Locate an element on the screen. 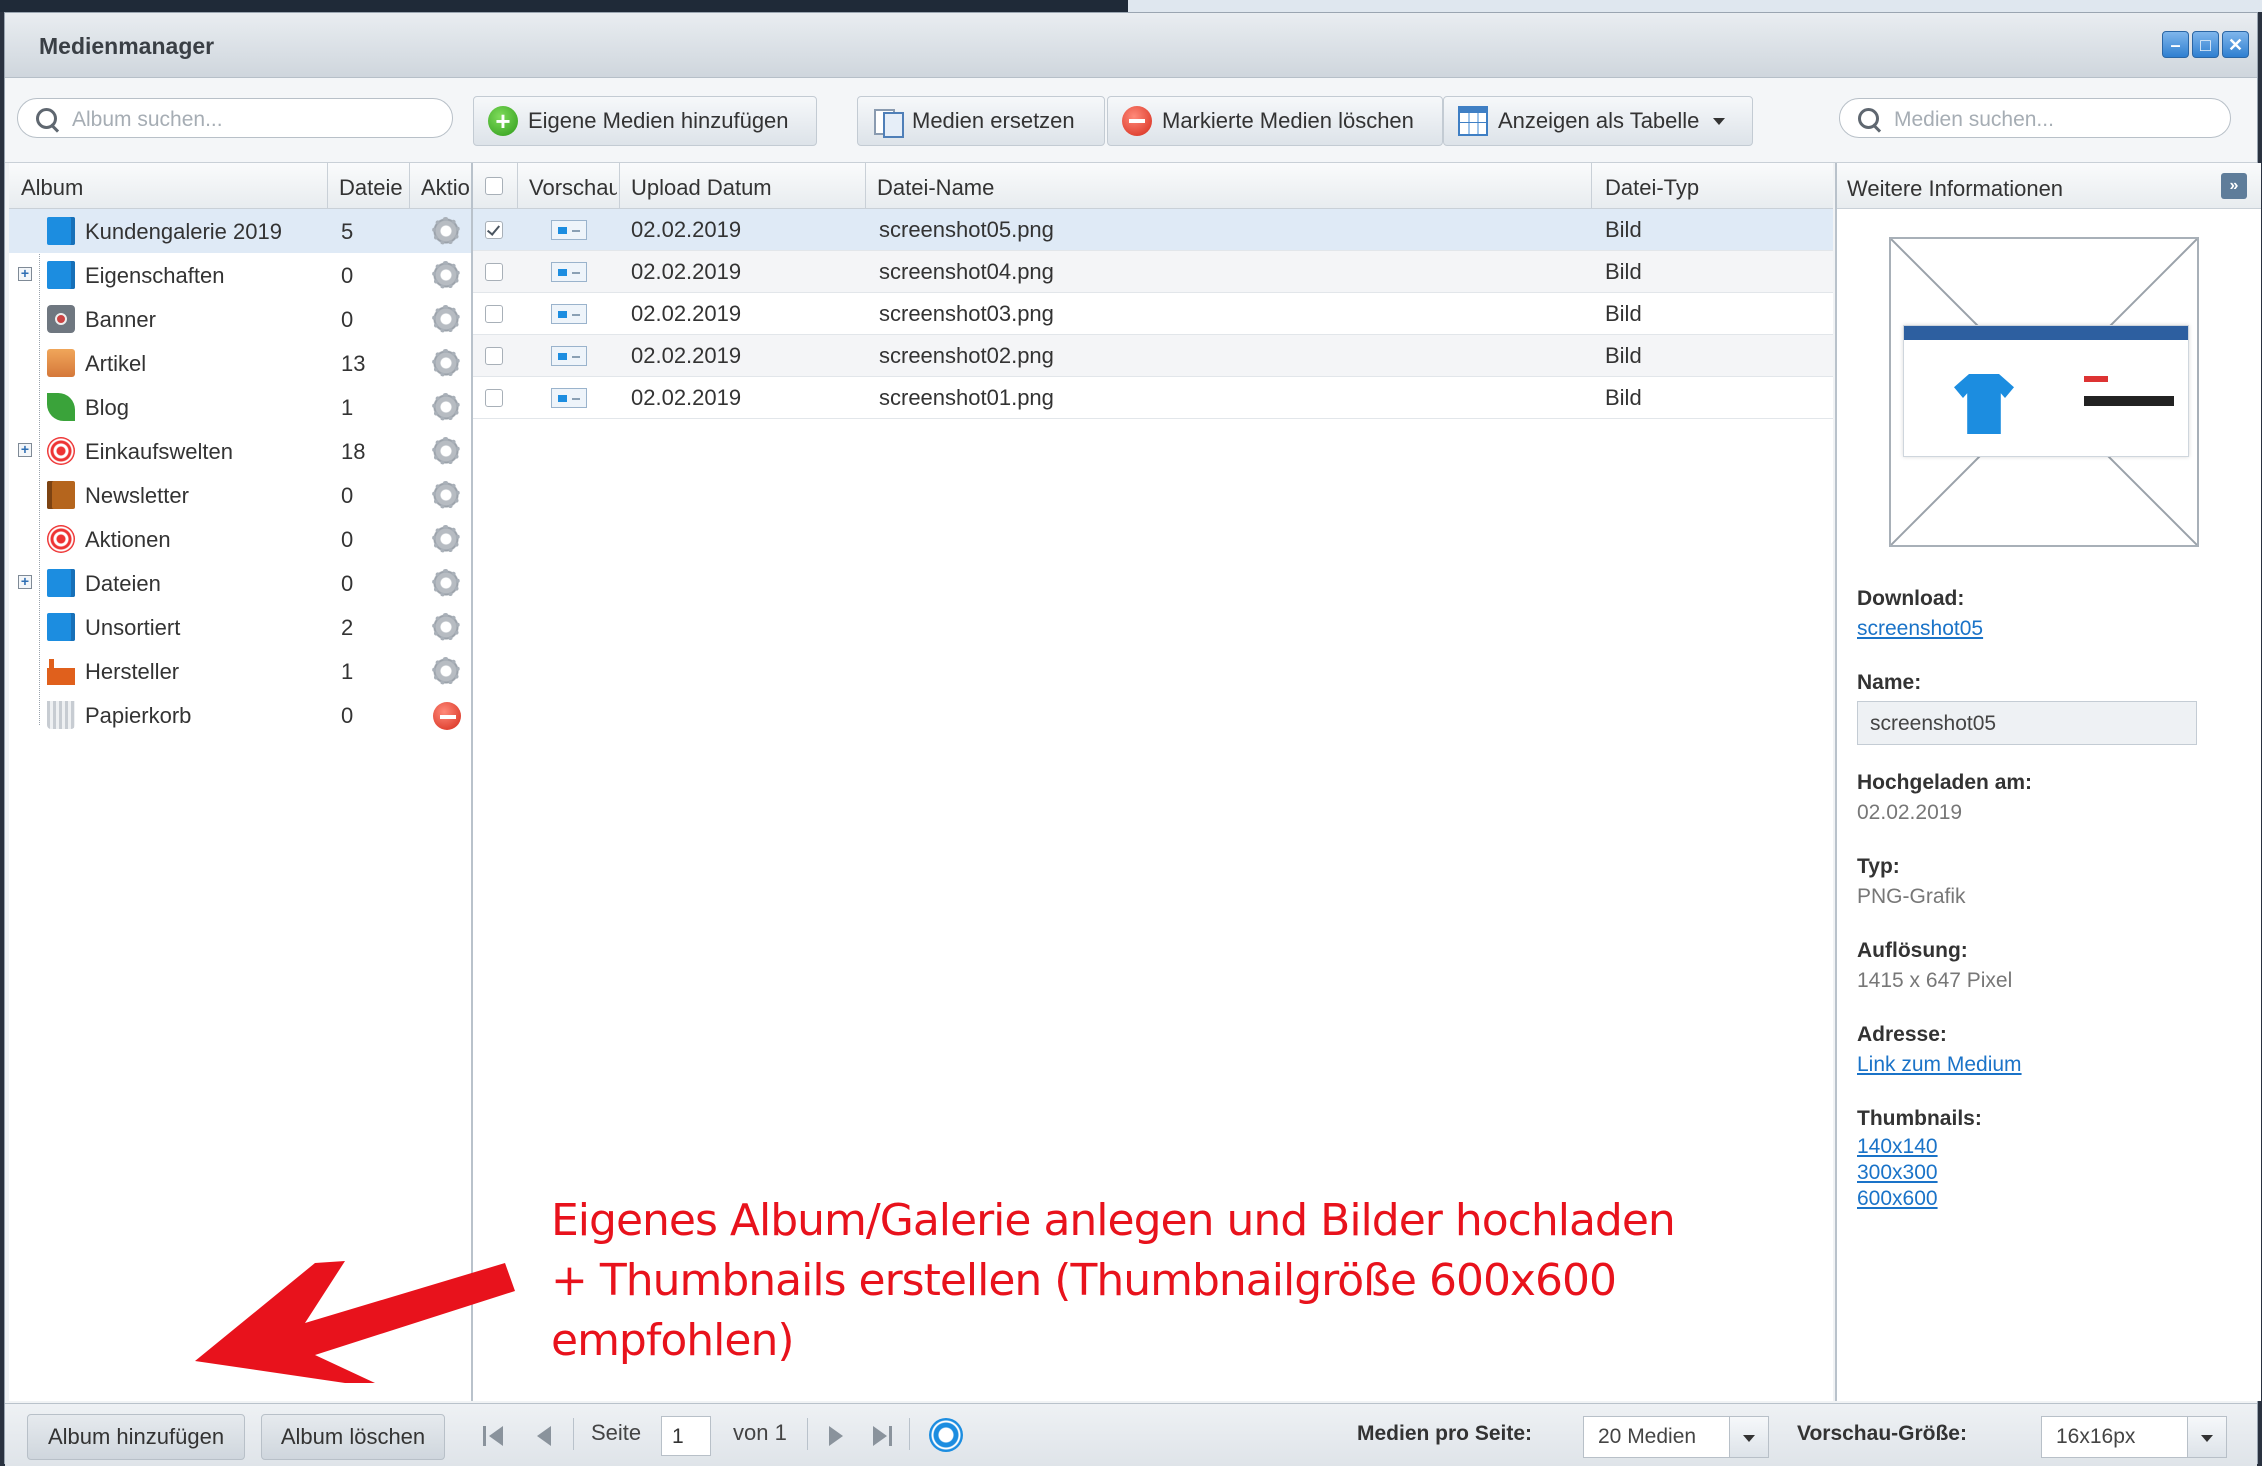  album-label: Eigenschaften is located at coordinates (155, 275).